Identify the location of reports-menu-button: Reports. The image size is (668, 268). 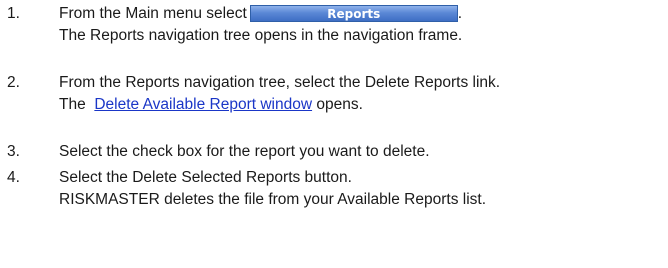
(353, 13).